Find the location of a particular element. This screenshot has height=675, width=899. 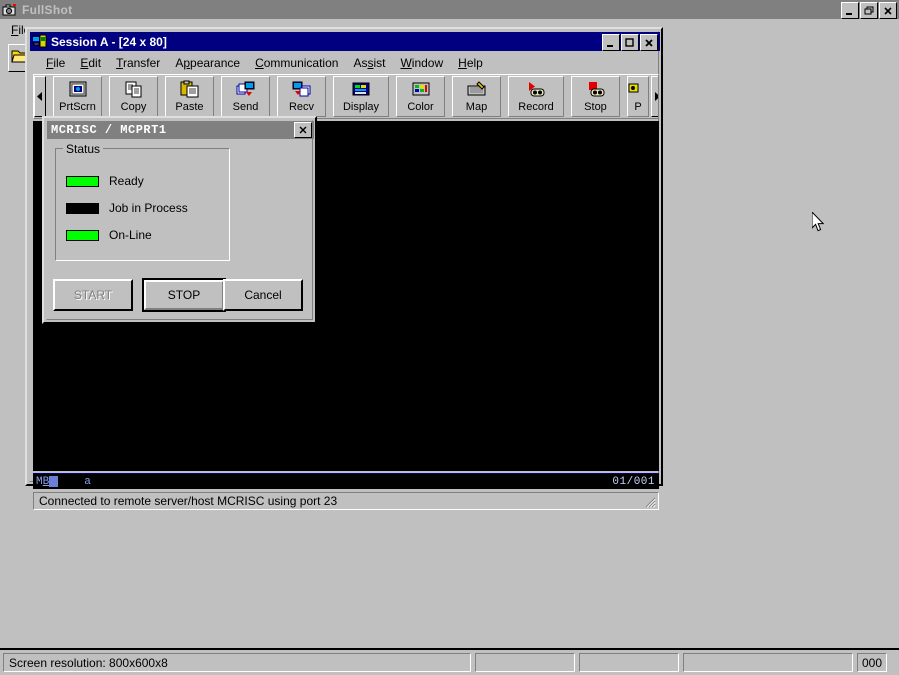

status-group-label: Status is located at coordinates (83, 149).